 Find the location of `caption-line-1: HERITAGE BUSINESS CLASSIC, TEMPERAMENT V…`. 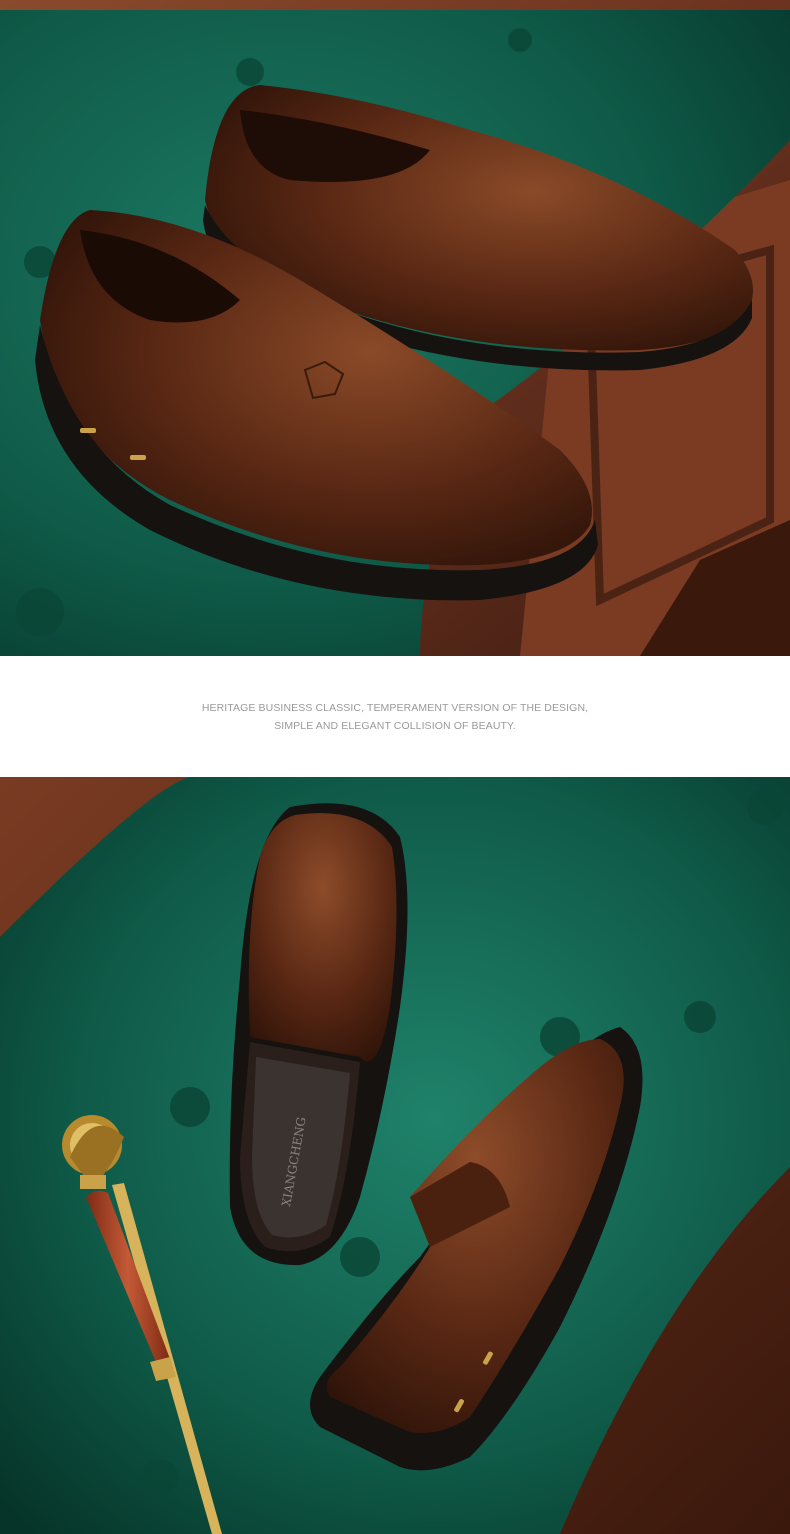

caption-line-1: HERITAGE BUSINESS CLASSIC, TEMPERAMENT V… is located at coordinates (395, 707).